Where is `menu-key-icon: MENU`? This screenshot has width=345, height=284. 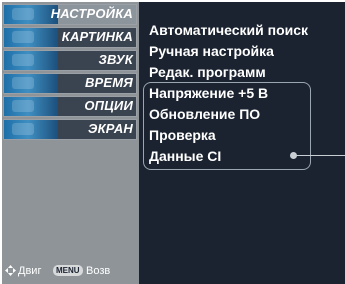
menu-key-icon: MENU is located at coordinates (68, 270).